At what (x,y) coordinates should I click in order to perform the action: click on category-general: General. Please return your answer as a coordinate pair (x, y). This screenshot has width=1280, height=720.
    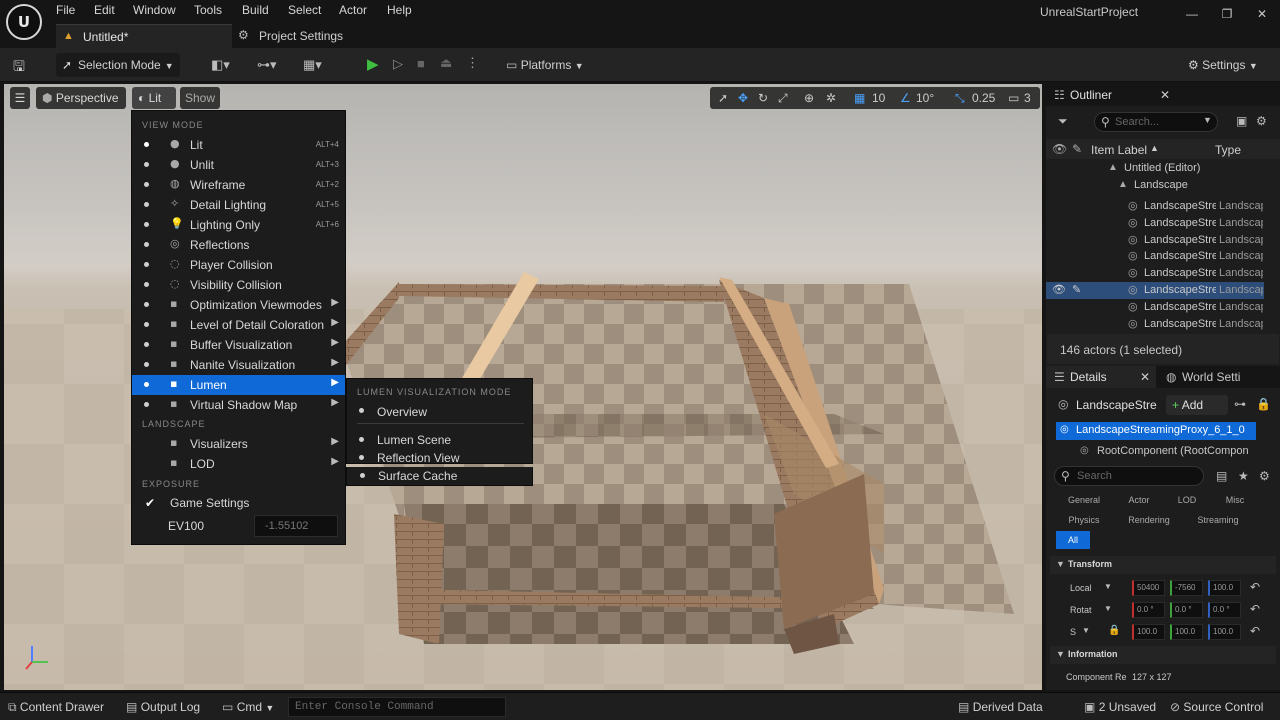
    Looking at the image, I should click on (1084, 500).